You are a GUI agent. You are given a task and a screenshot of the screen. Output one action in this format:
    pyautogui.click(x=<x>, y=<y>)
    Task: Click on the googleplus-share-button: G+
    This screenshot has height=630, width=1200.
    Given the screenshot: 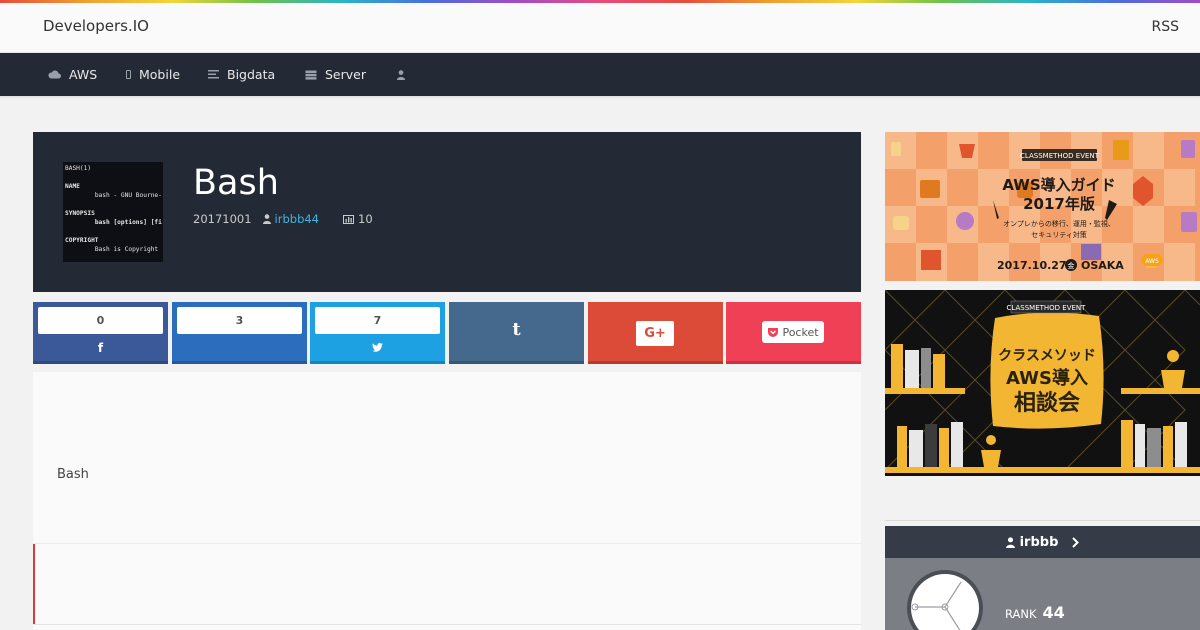 What is the action you would take?
    pyautogui.click(x=655, y=333)
    